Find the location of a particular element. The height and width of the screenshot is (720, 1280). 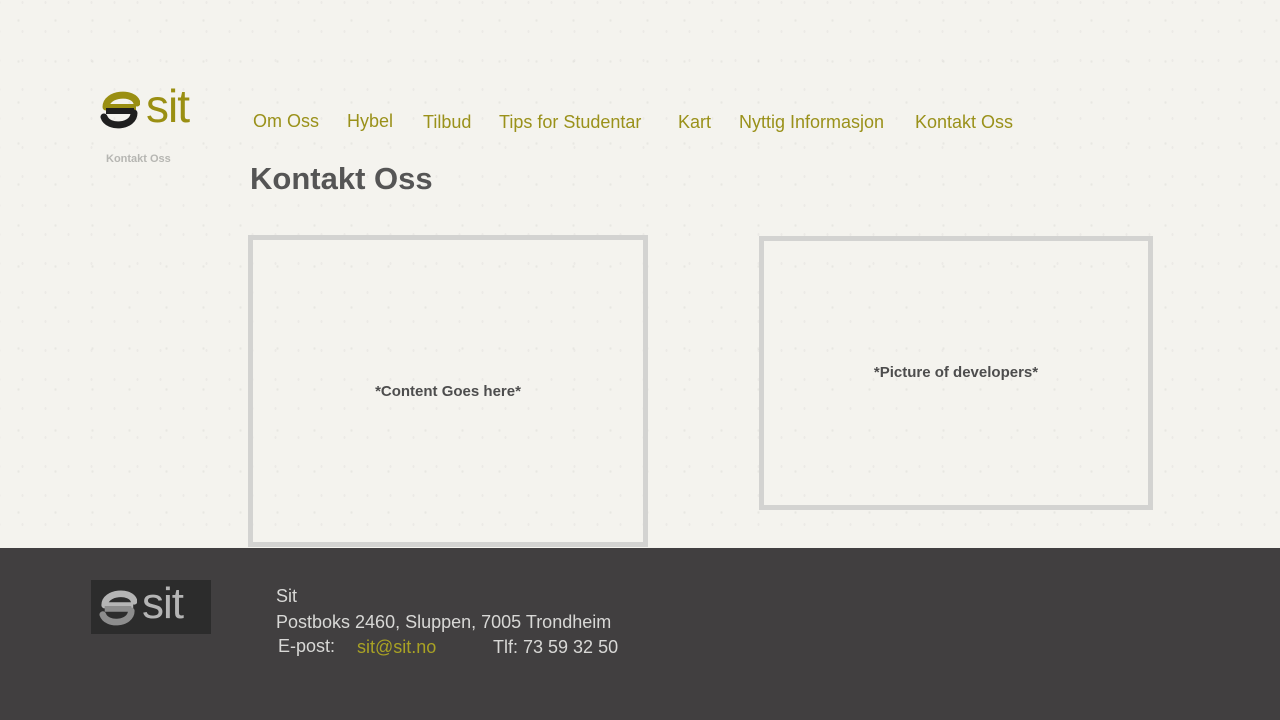

footer-logo: sit is located at coordinates (151, 607).